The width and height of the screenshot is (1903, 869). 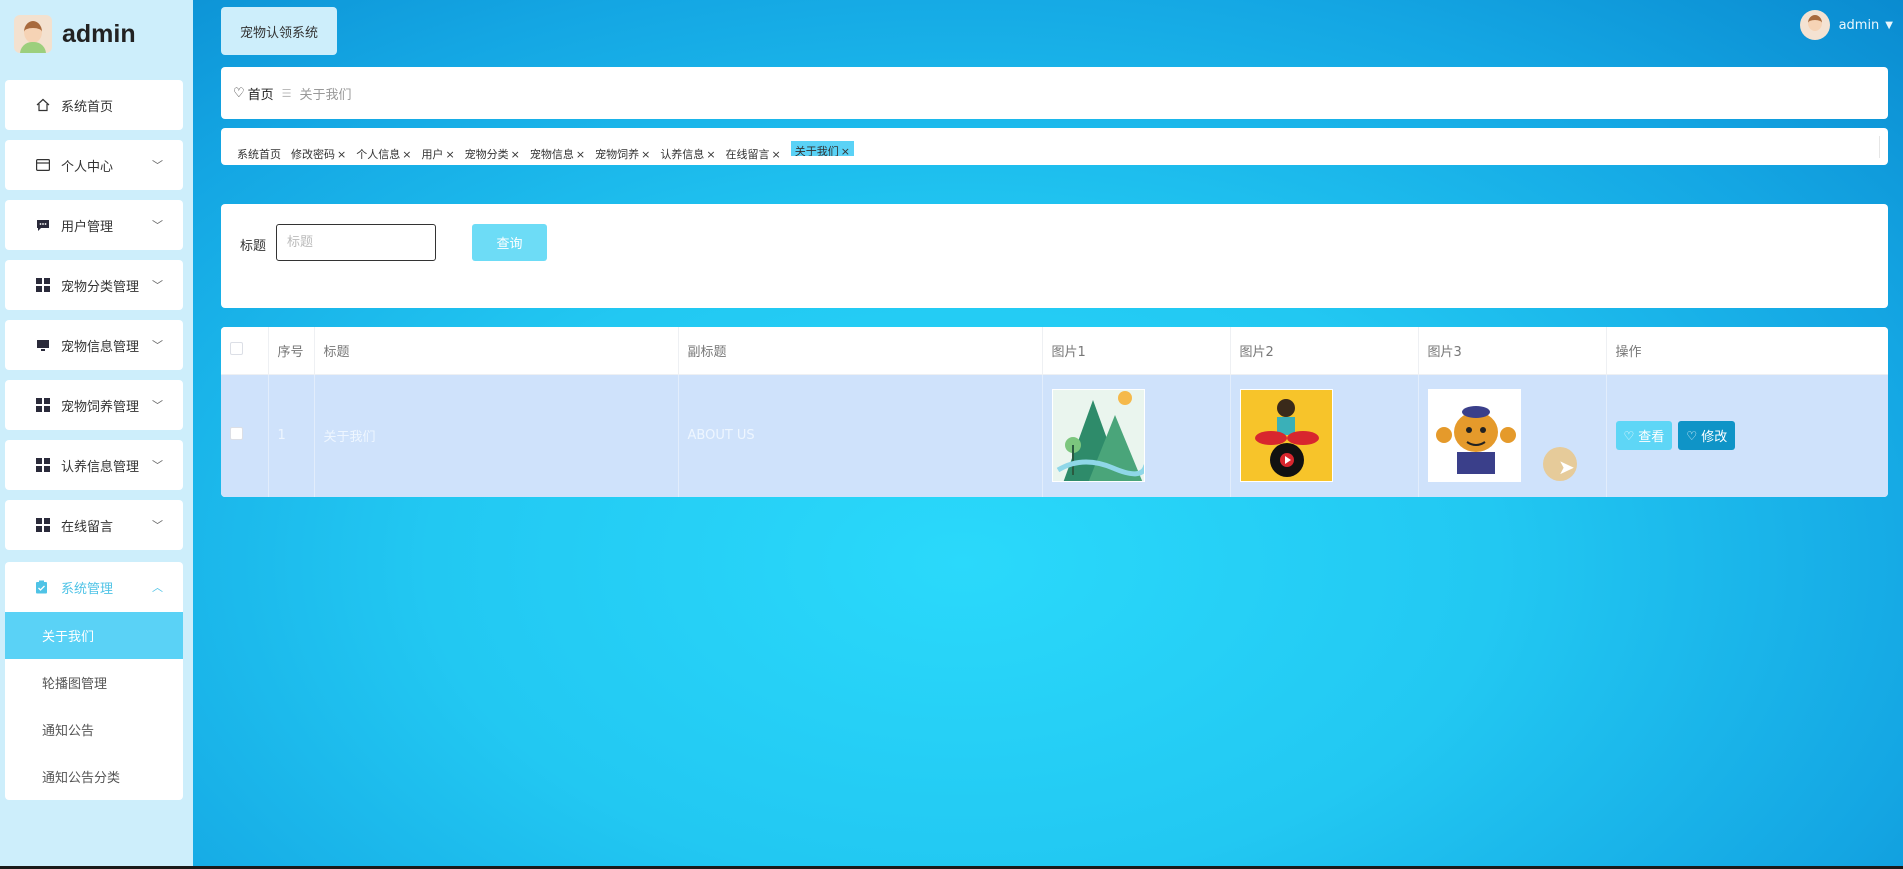 I want to click on sidebar-sub-notice-category: 通知公告分类, so click(x=94, y=776).